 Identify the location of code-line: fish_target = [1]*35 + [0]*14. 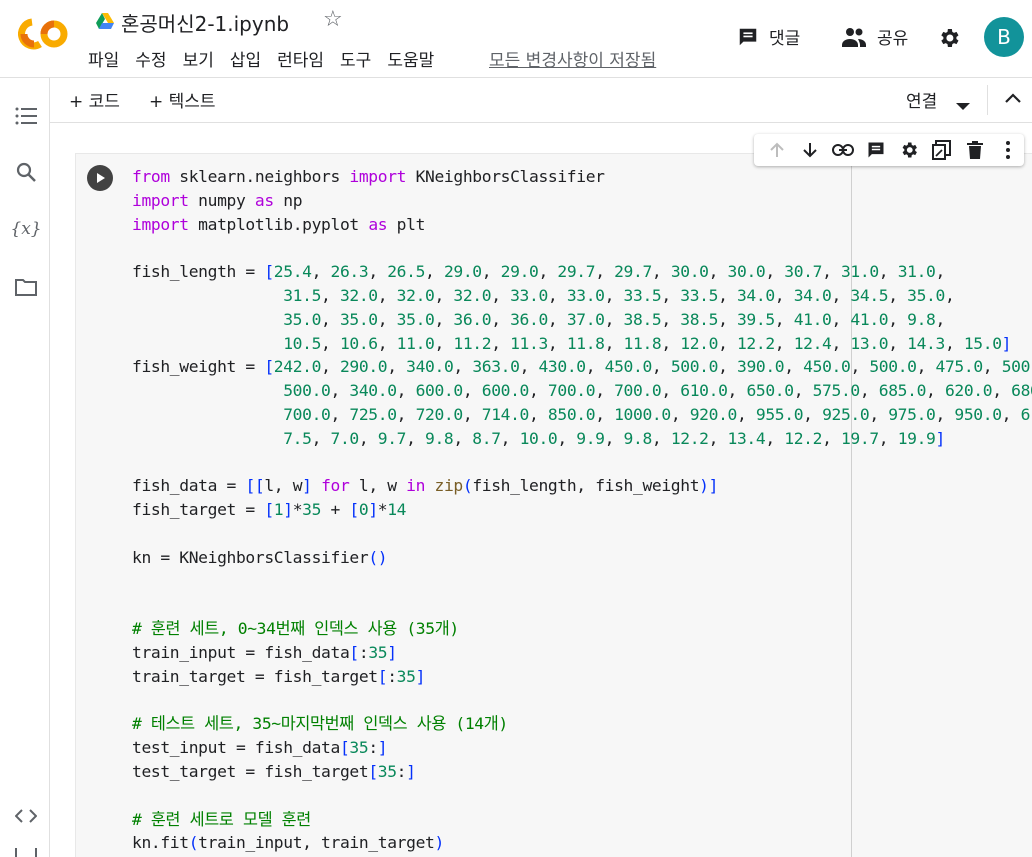
(582, 510).